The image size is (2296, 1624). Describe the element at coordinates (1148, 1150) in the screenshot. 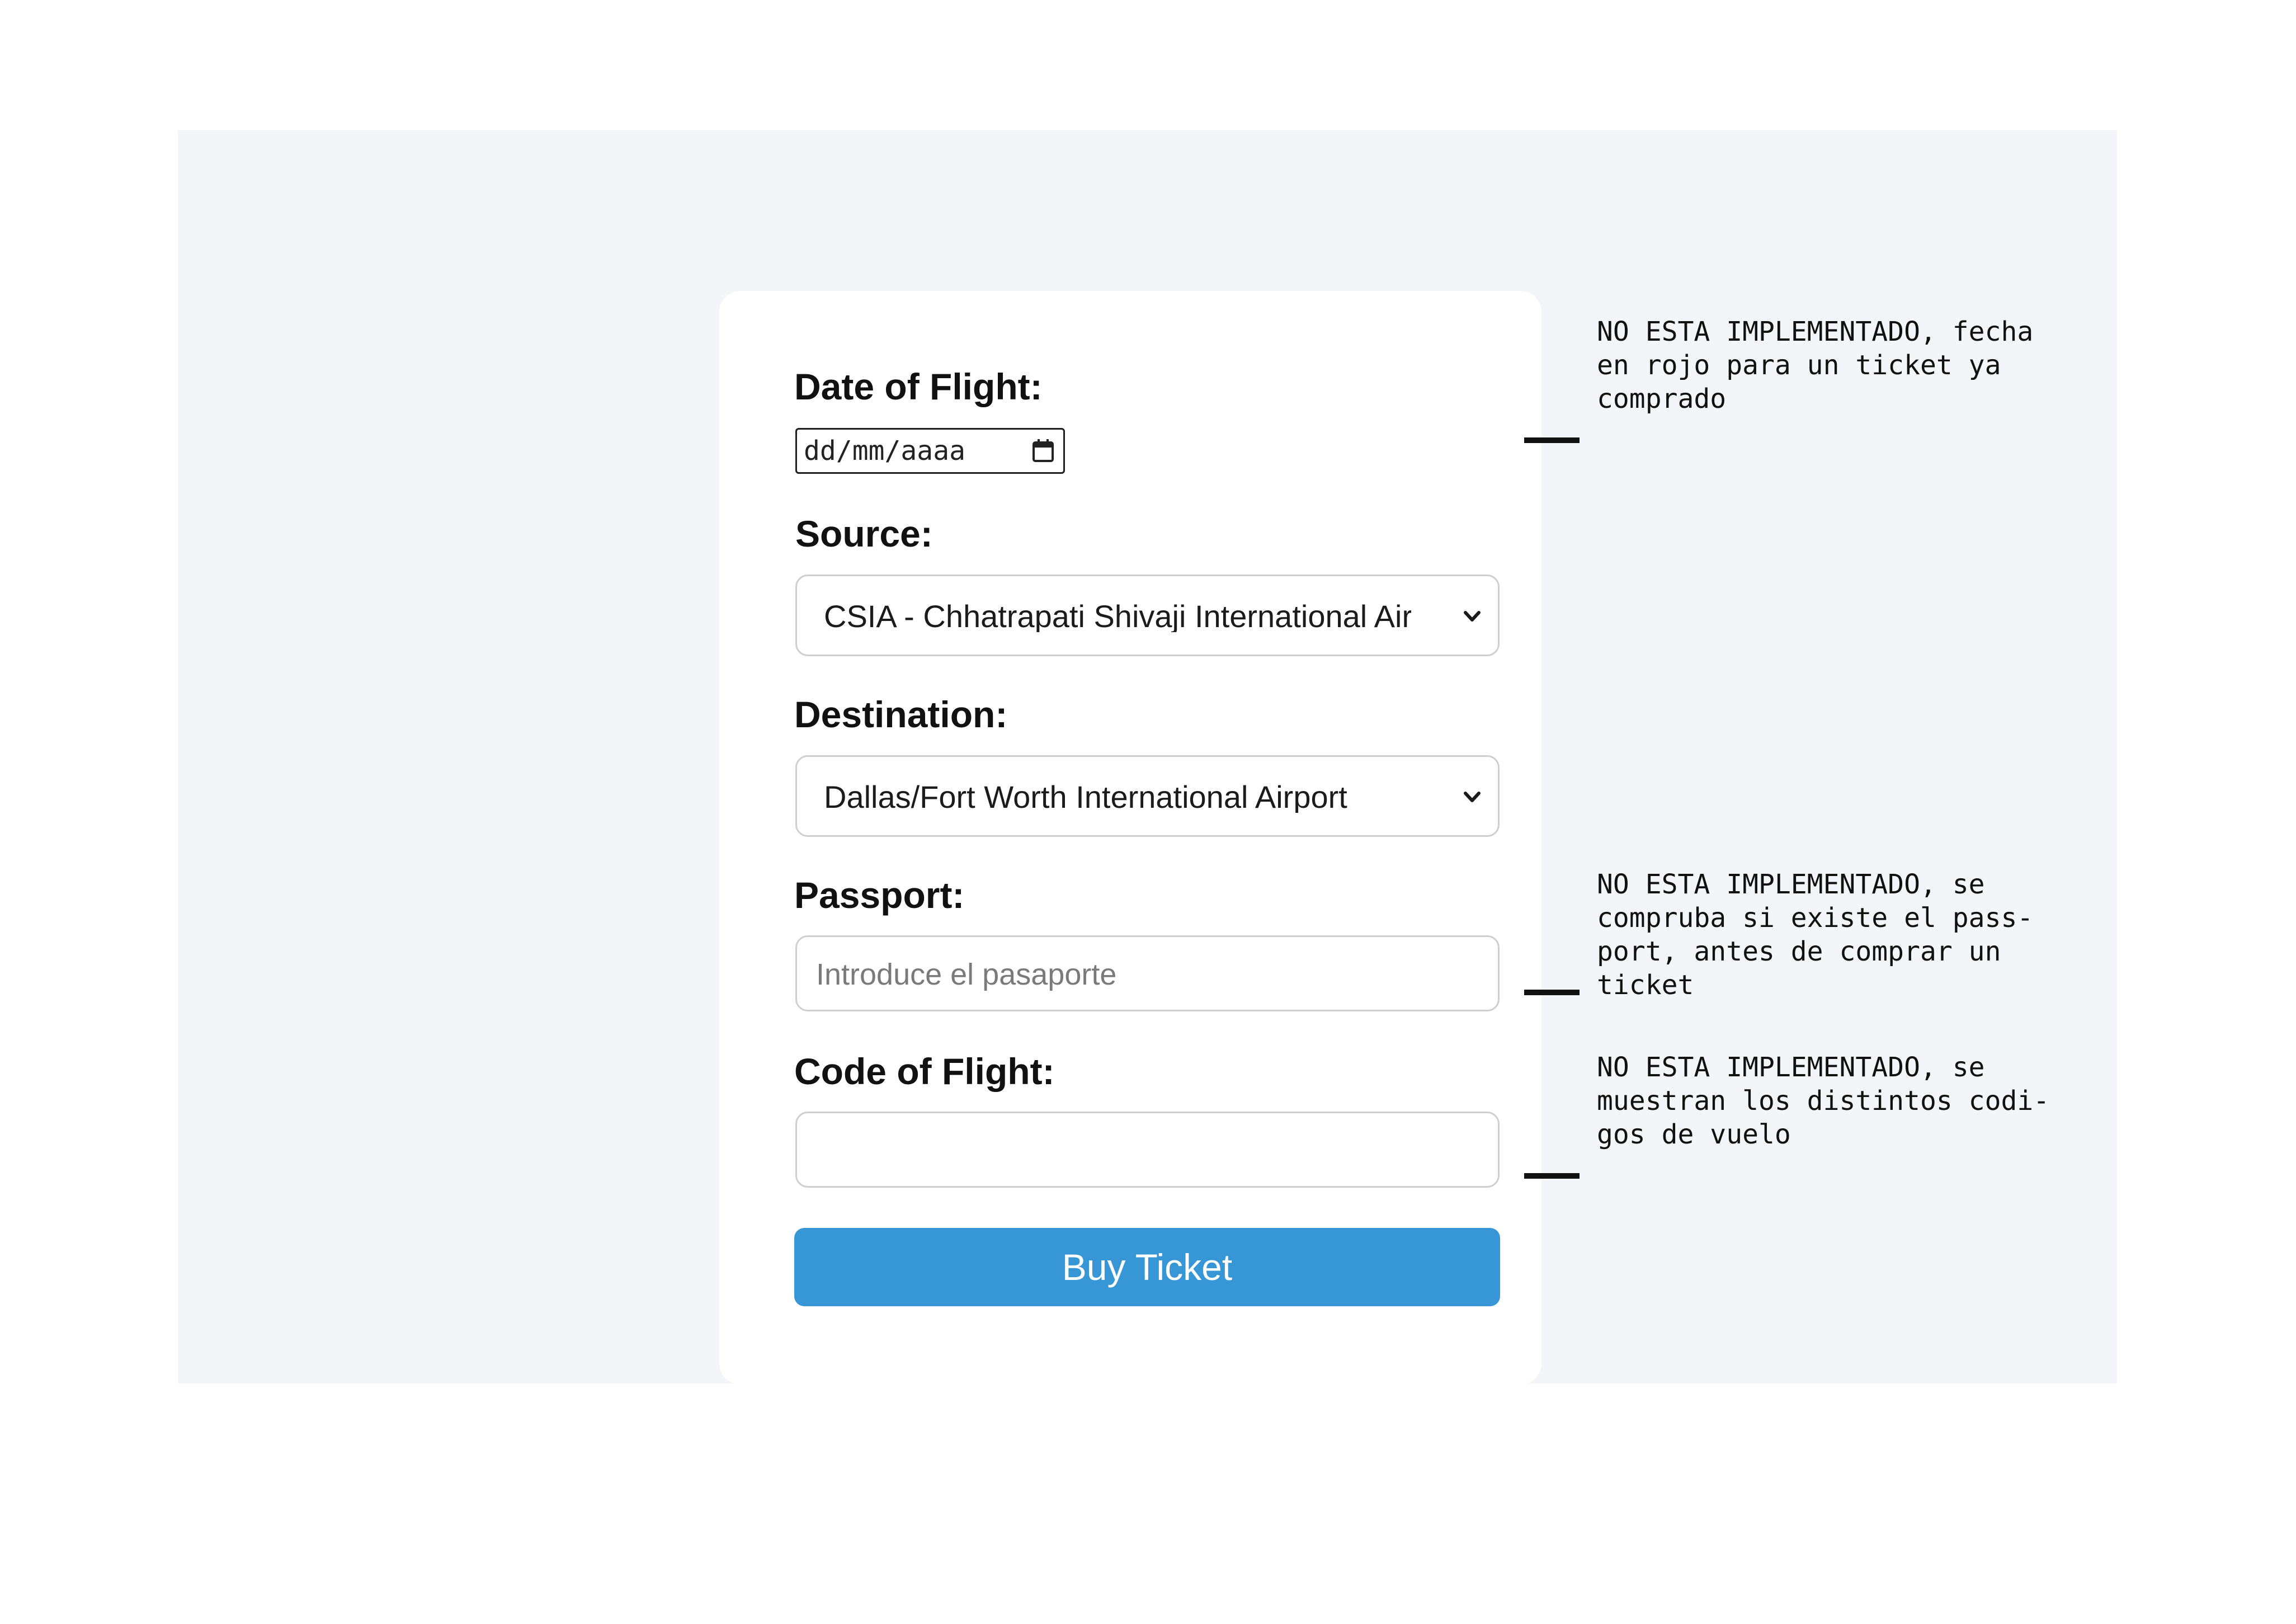

I see `code-of-flight-input` at that location.